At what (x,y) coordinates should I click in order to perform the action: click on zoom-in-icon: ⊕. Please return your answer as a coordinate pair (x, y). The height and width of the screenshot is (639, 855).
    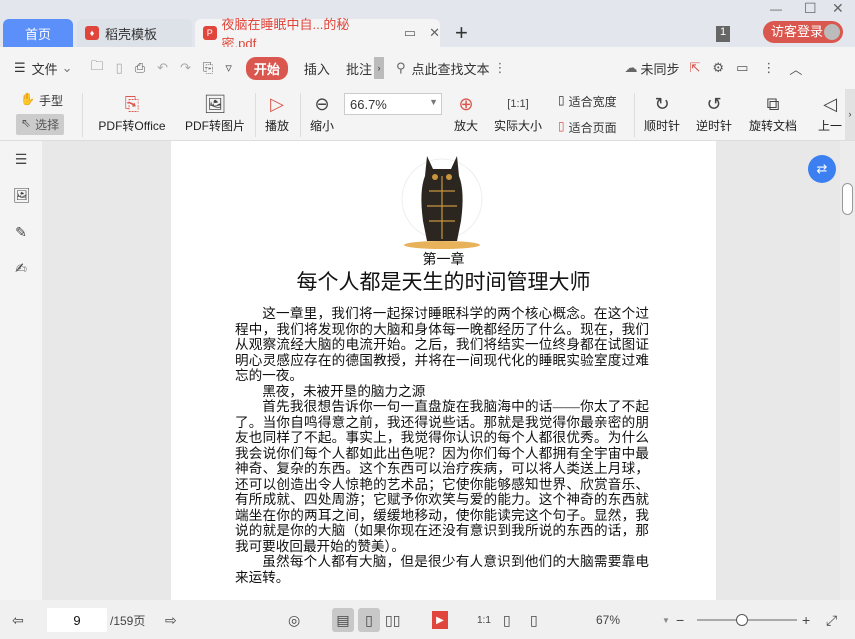
    Looking at the image, I should click on (466, 103).